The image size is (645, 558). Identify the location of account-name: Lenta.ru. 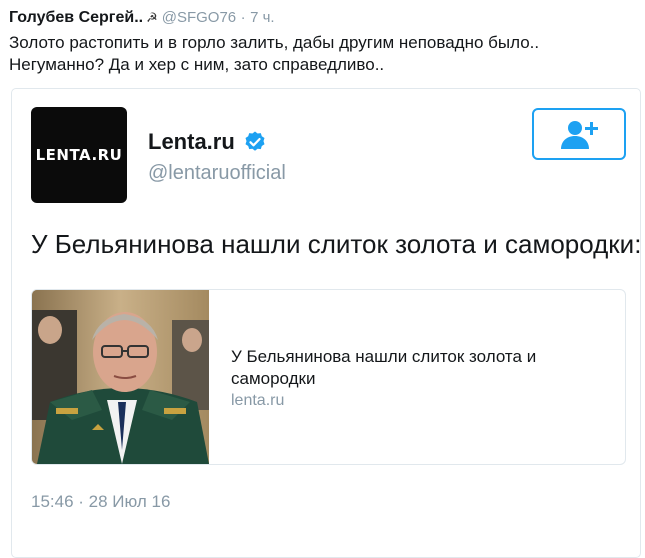
(207, 142).